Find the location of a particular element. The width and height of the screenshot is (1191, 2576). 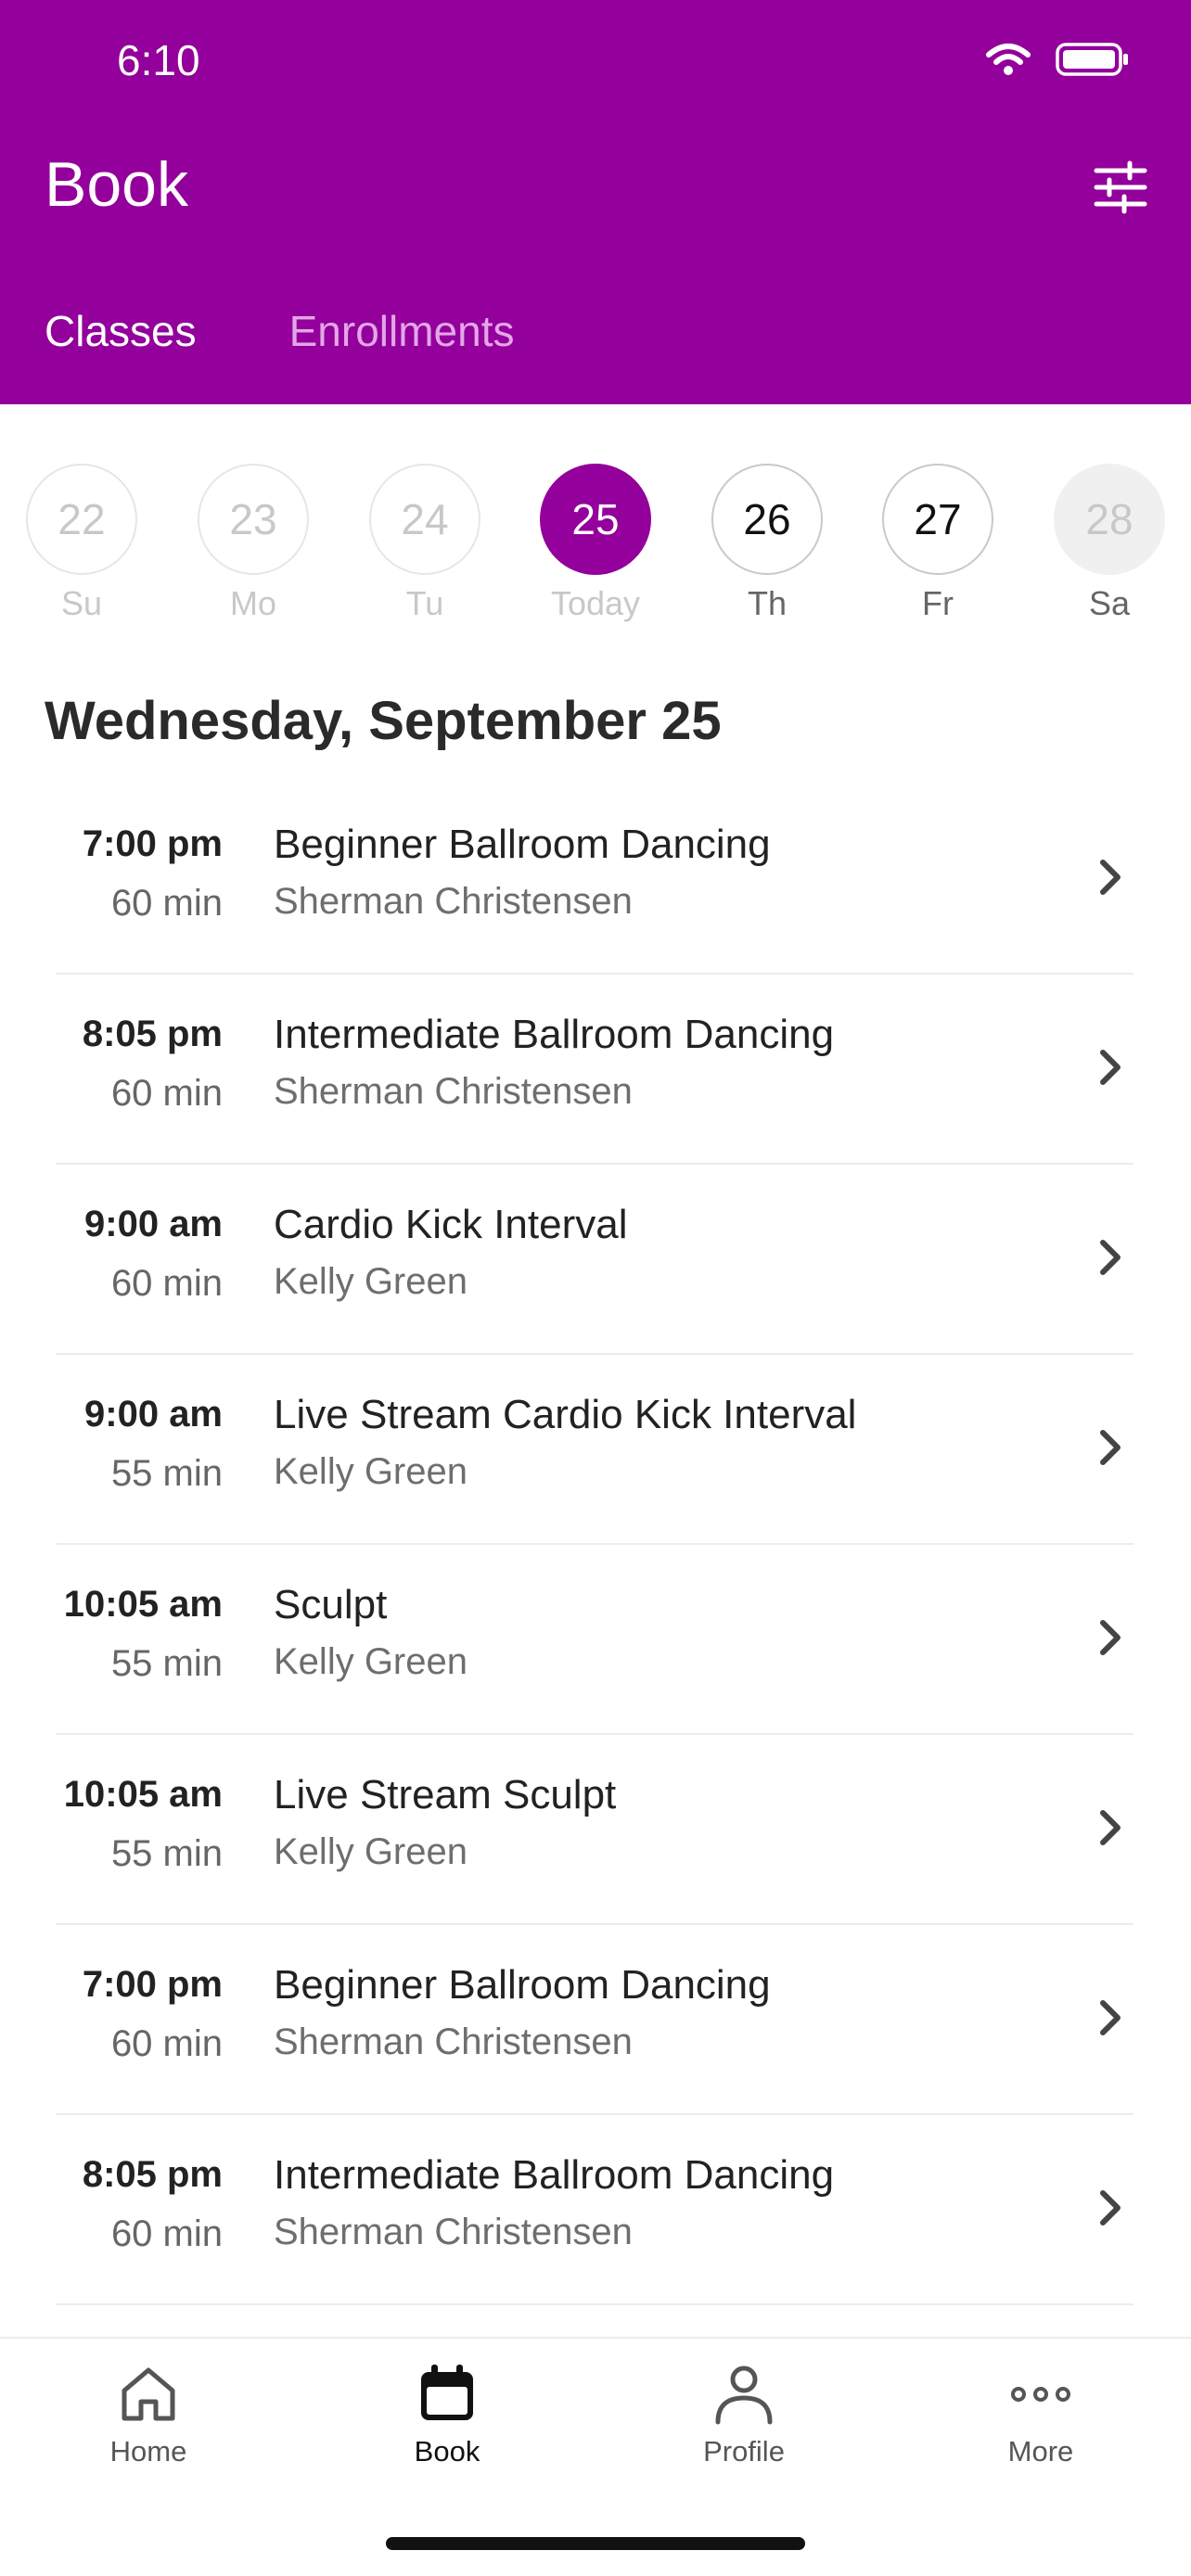

date-number: 23 is located at coordinates (253, 519).